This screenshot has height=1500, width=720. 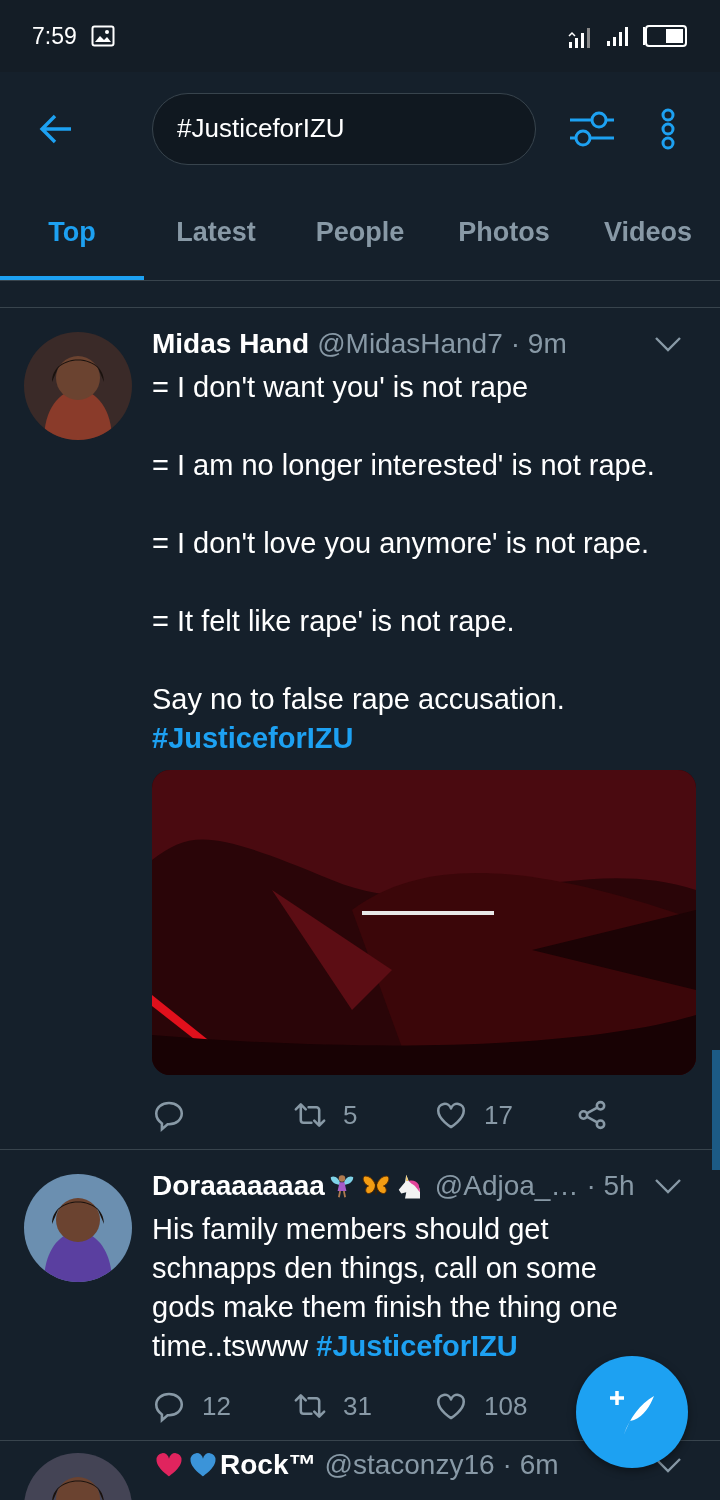 I want to click on retweet-count: 5, so click(x=350, y=1115).